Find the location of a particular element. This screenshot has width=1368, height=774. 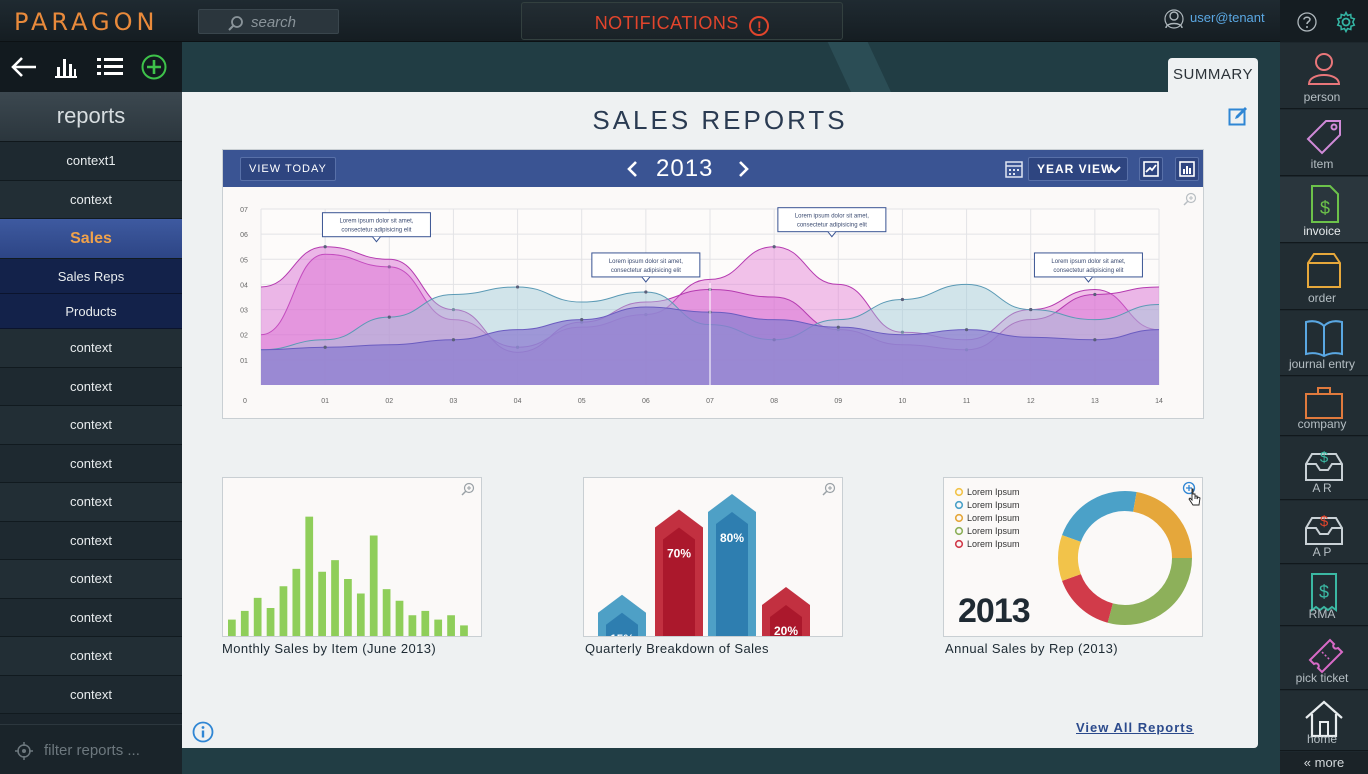

arrow-bar: 70% is located at coordinates (679, 573).